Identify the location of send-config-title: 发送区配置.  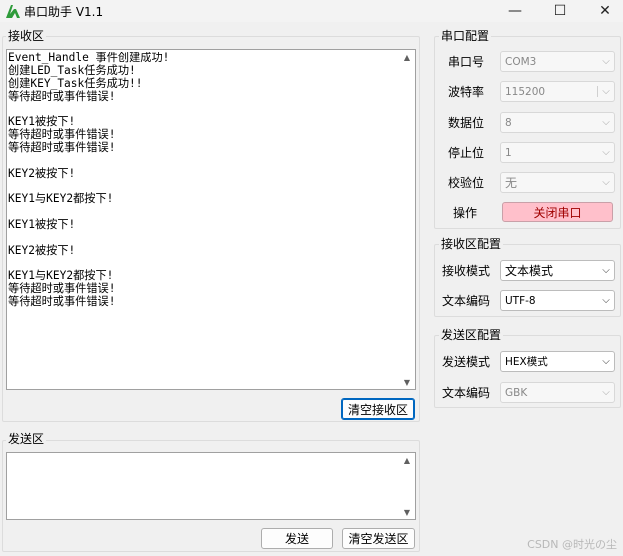
(471, 335).